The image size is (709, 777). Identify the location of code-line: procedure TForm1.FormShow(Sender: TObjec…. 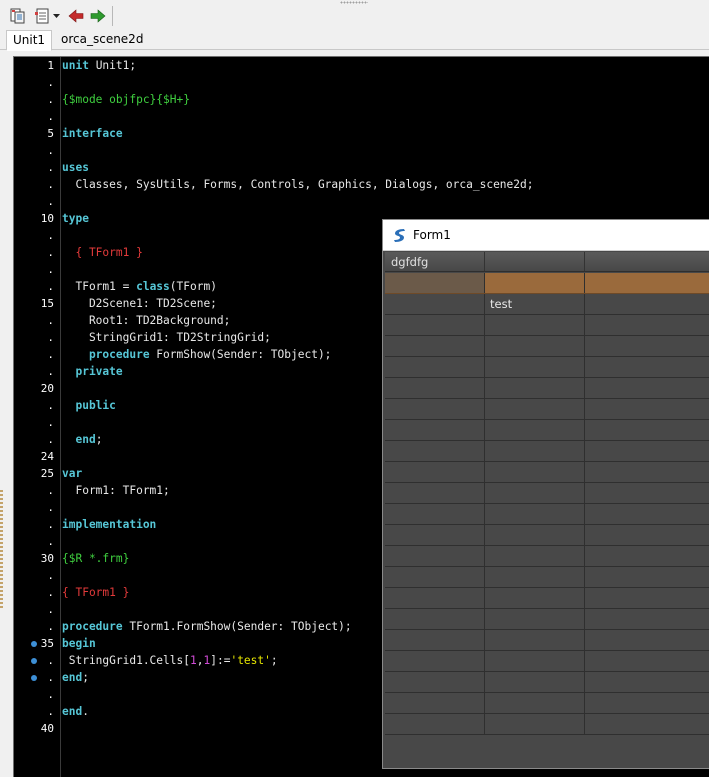
(207, 626).